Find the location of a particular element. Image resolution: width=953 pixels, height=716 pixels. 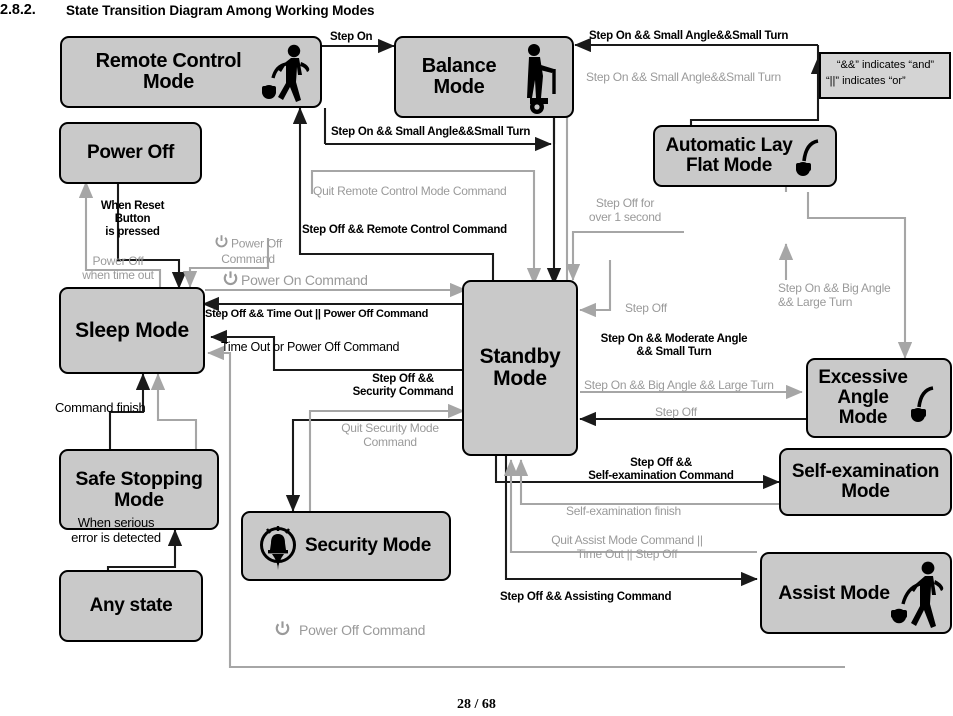

edge-label-power-on-command: Power On Command is located at coordinates (295, 280).